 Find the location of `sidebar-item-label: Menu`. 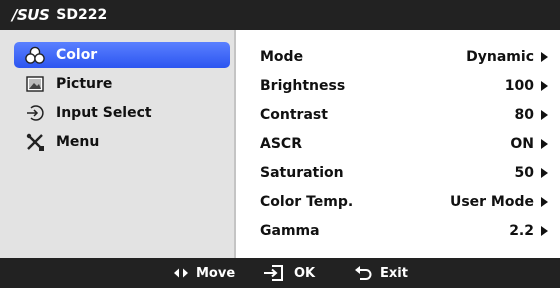

sidebar-item-label: Menu is located at coordinates (78, 142).